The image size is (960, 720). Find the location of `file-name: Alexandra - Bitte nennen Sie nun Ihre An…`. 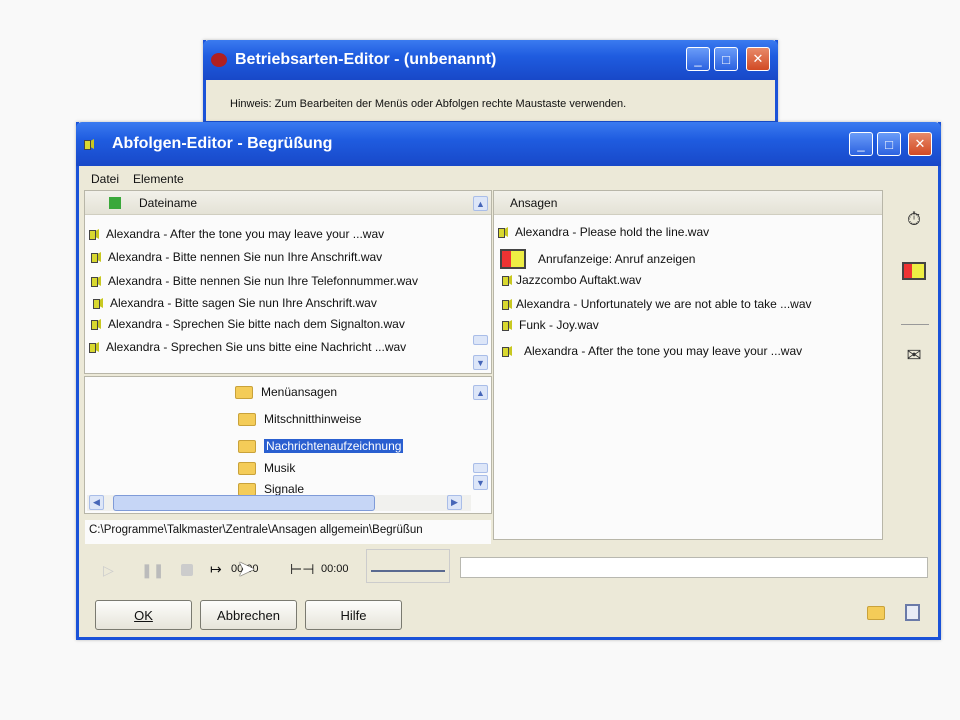

file-name: Alexandra - Bitte nennen Sie nun Ihre An… is located at coordinates (245, 257).